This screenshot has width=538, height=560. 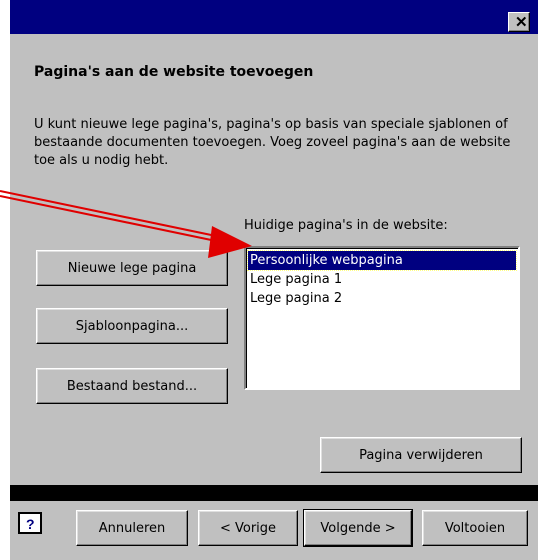 I want to click on title-bar, so click(x=274, y=17).